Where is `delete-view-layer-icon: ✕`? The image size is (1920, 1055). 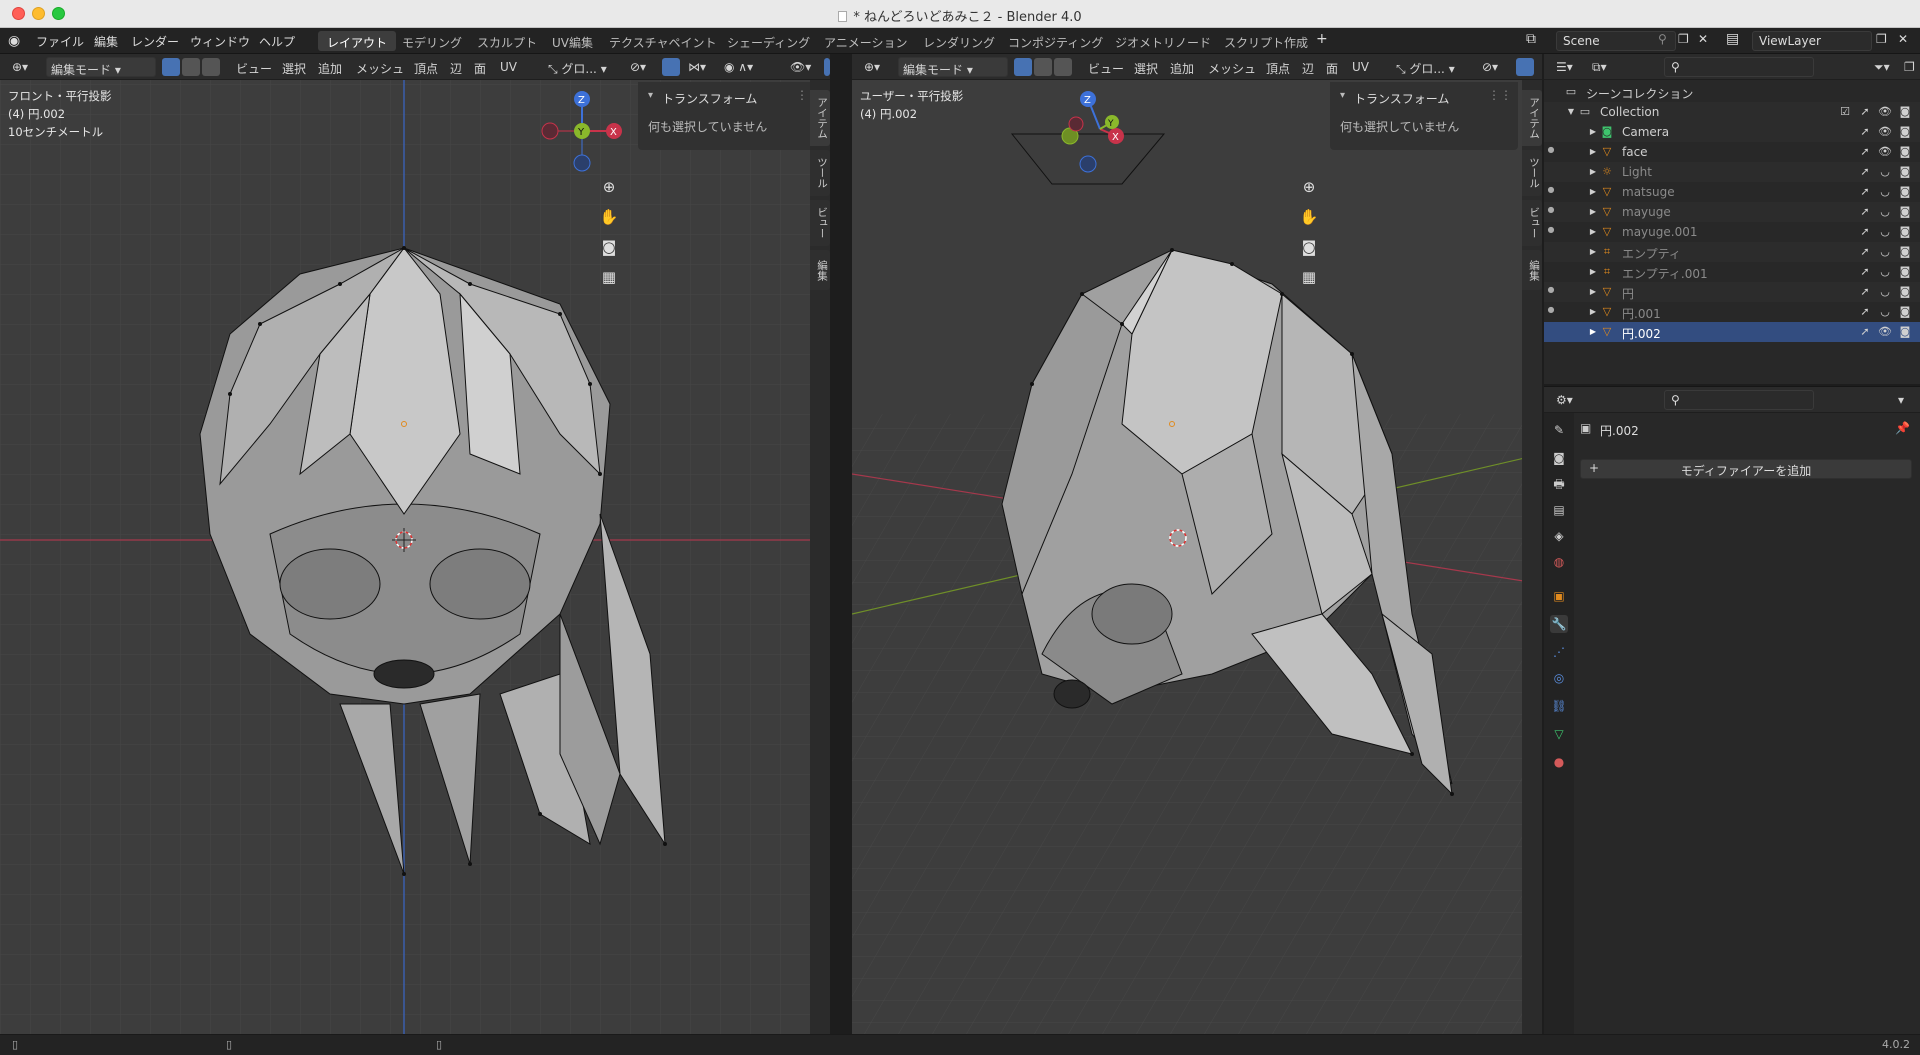 delete-view-layer-icon: ✕ is located at coordinates (1903, 39).